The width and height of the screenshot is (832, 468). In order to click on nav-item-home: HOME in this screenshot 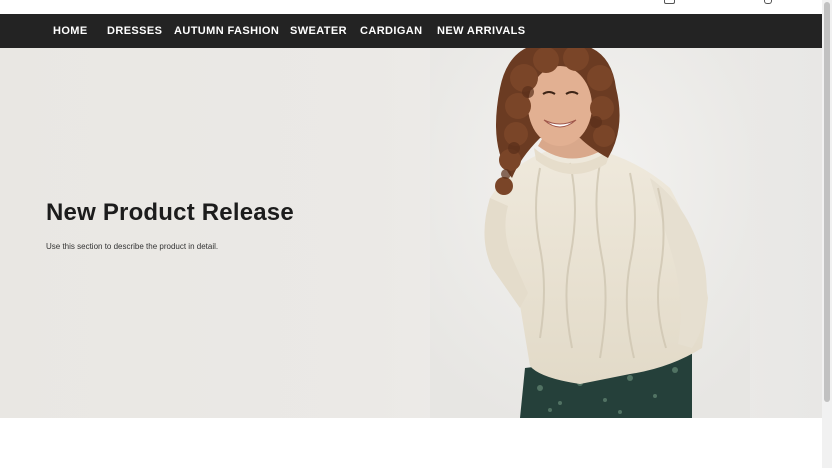, I will do `click(70, 31)`.